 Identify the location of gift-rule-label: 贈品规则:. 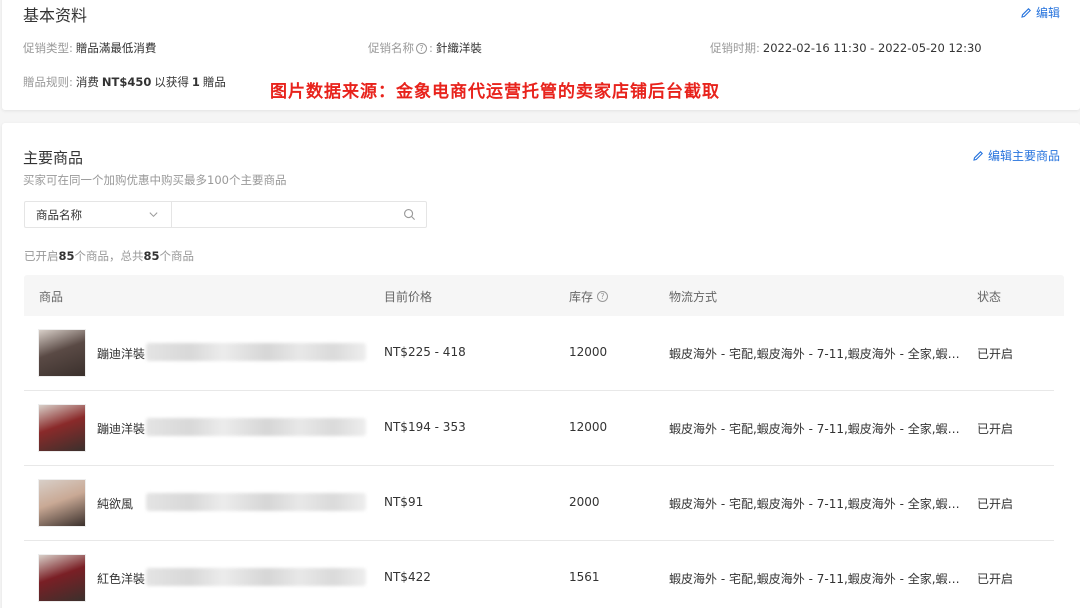
(48, 82).